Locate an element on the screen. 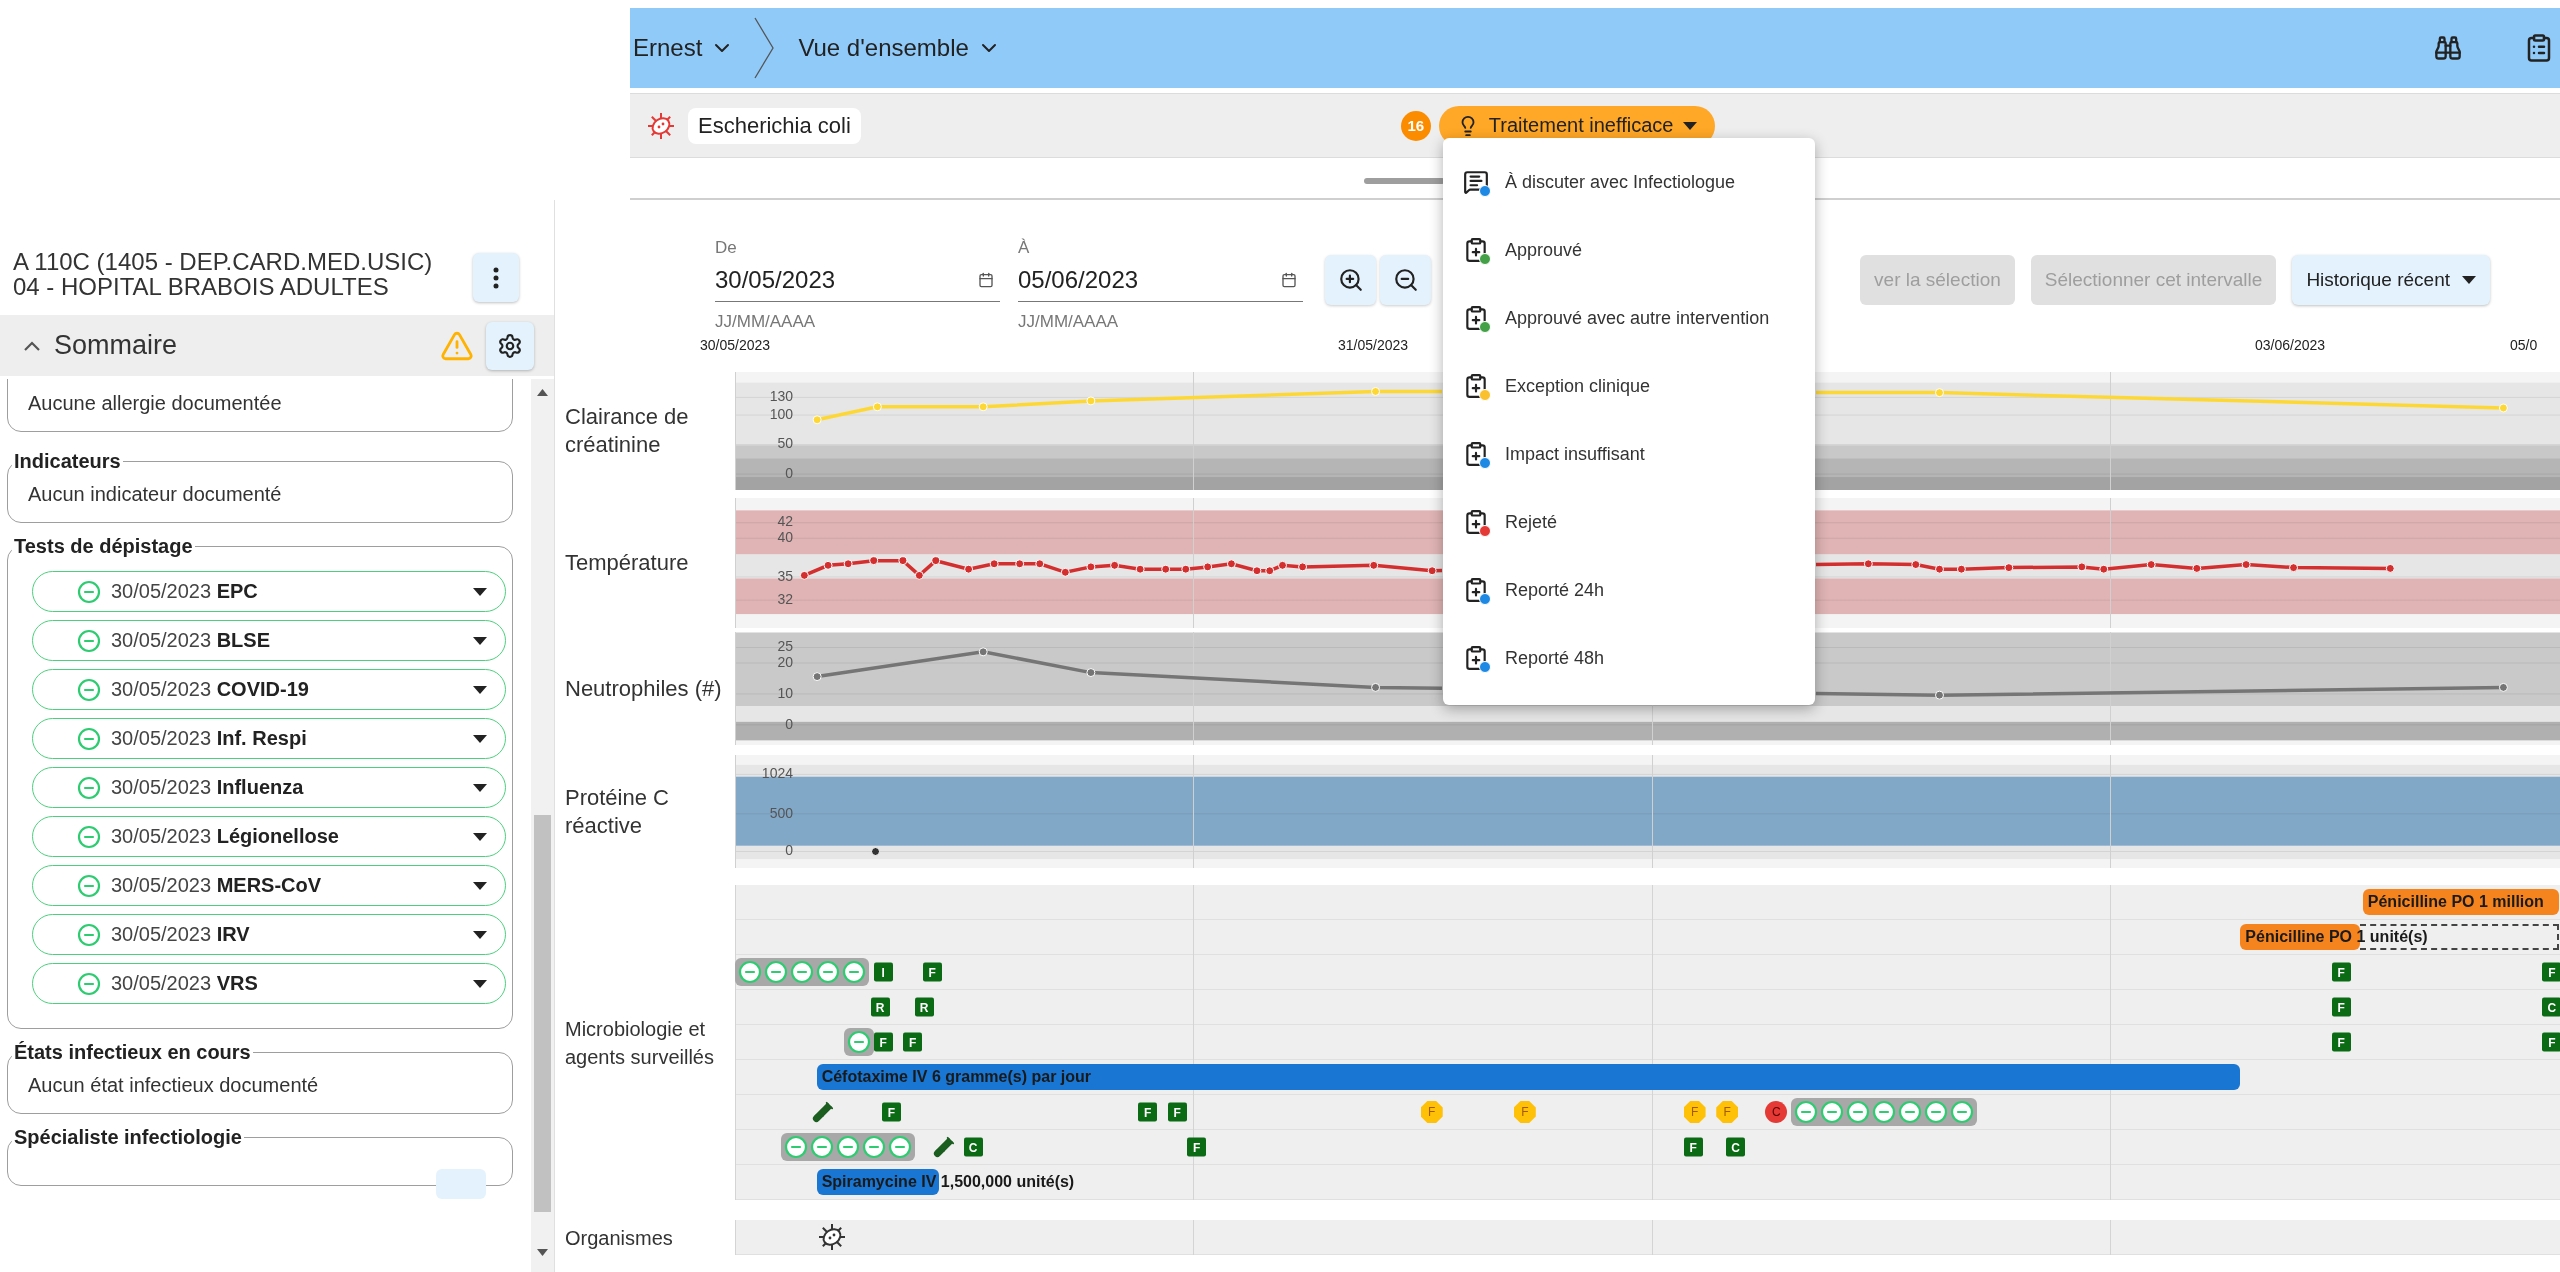  menu-item: Exception clinique is located at coordinates (1629, 386).